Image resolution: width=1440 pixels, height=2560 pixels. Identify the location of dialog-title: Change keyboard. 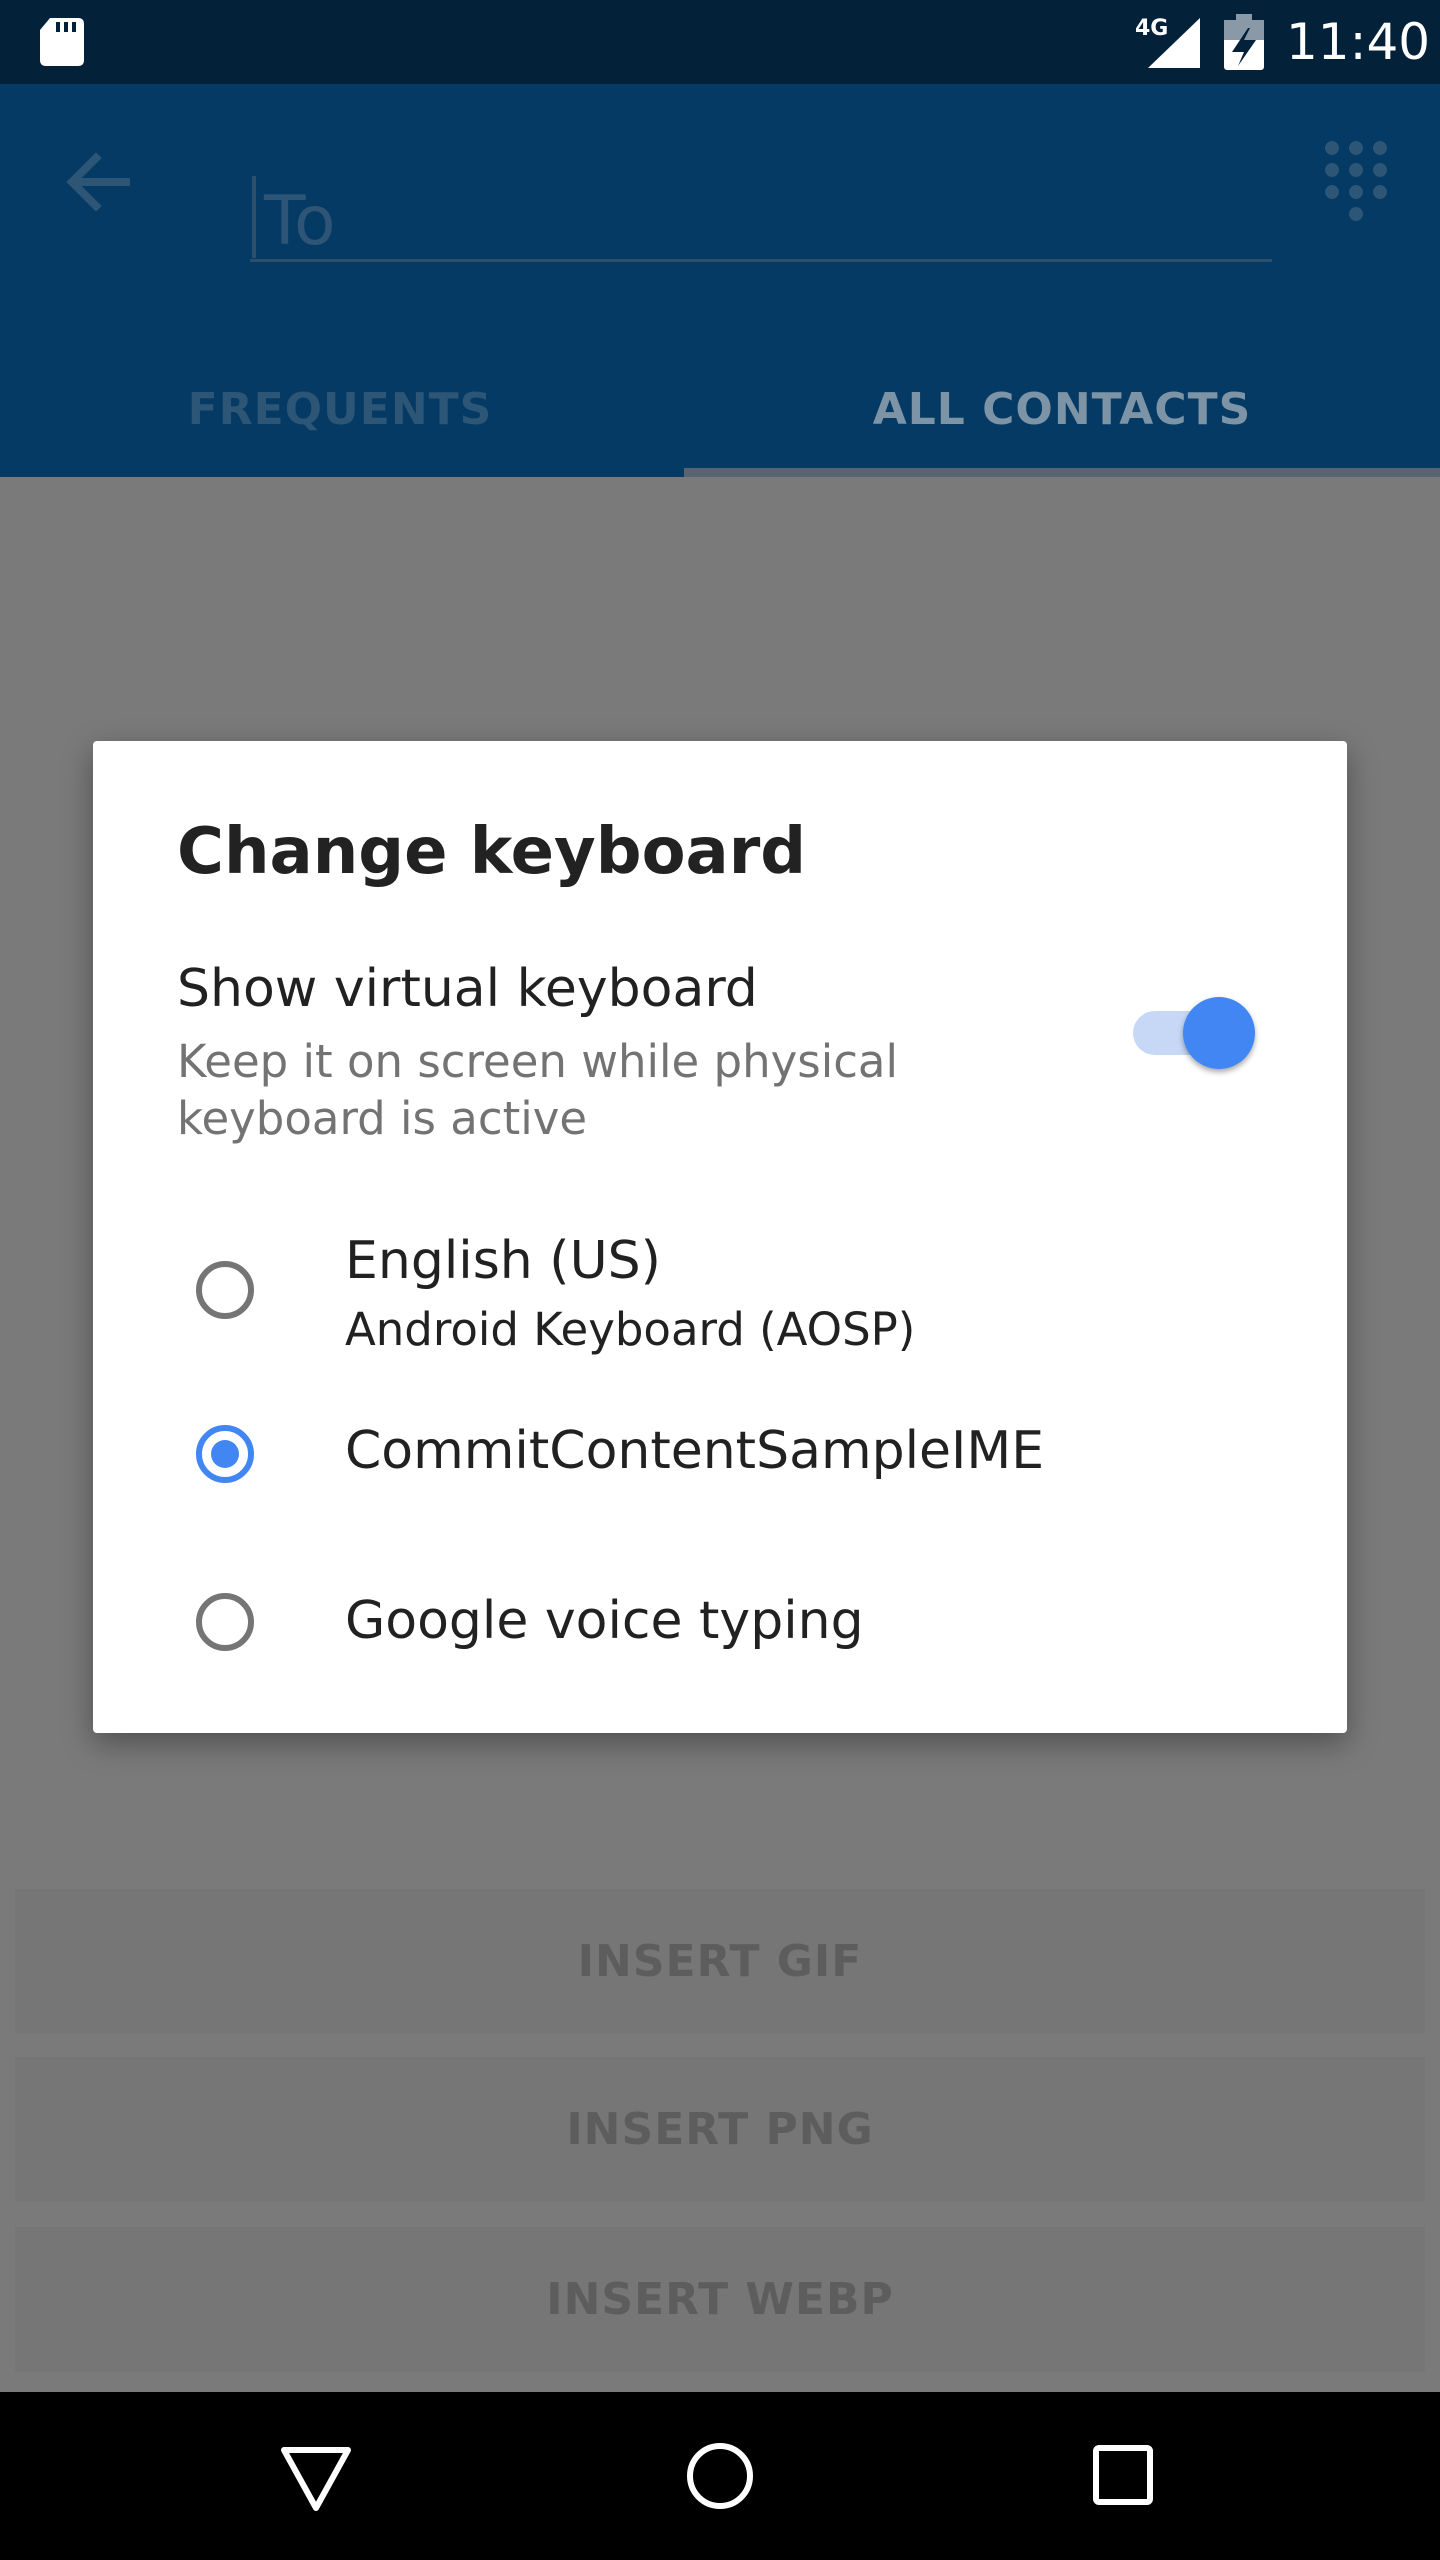
(492, 852).